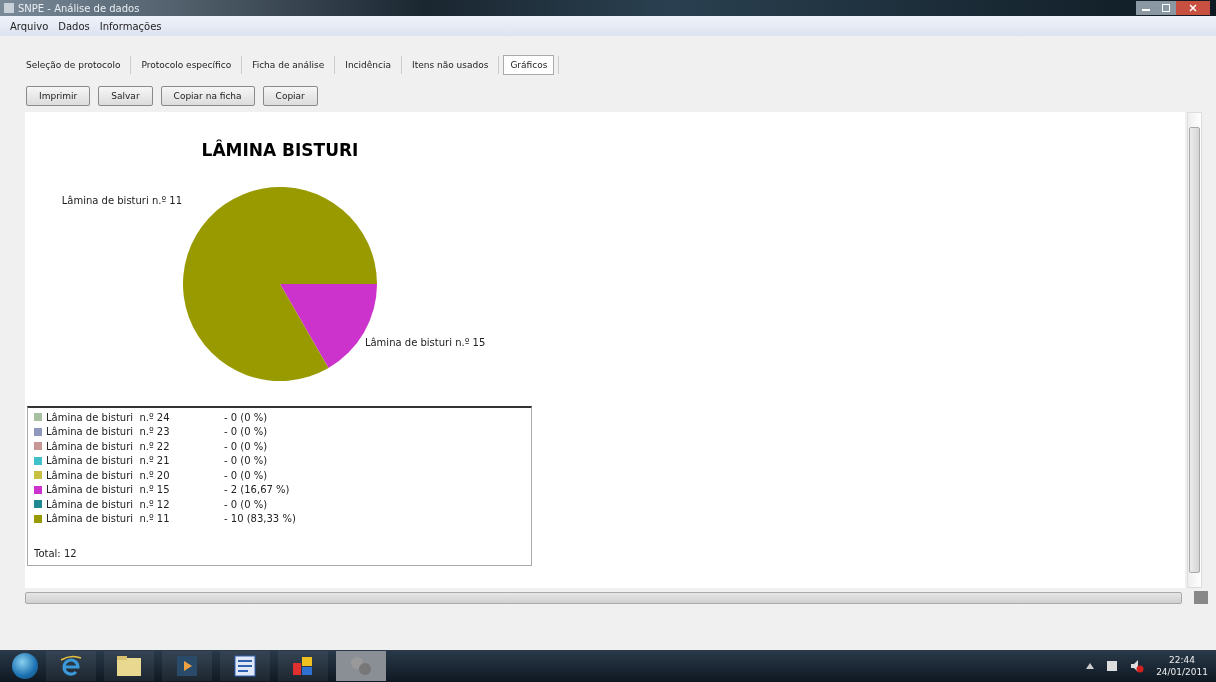  What do you see at coordinates (529, 65) in the screenshot?
I see `tab: Gráficos` at bounding box center [529, 65].